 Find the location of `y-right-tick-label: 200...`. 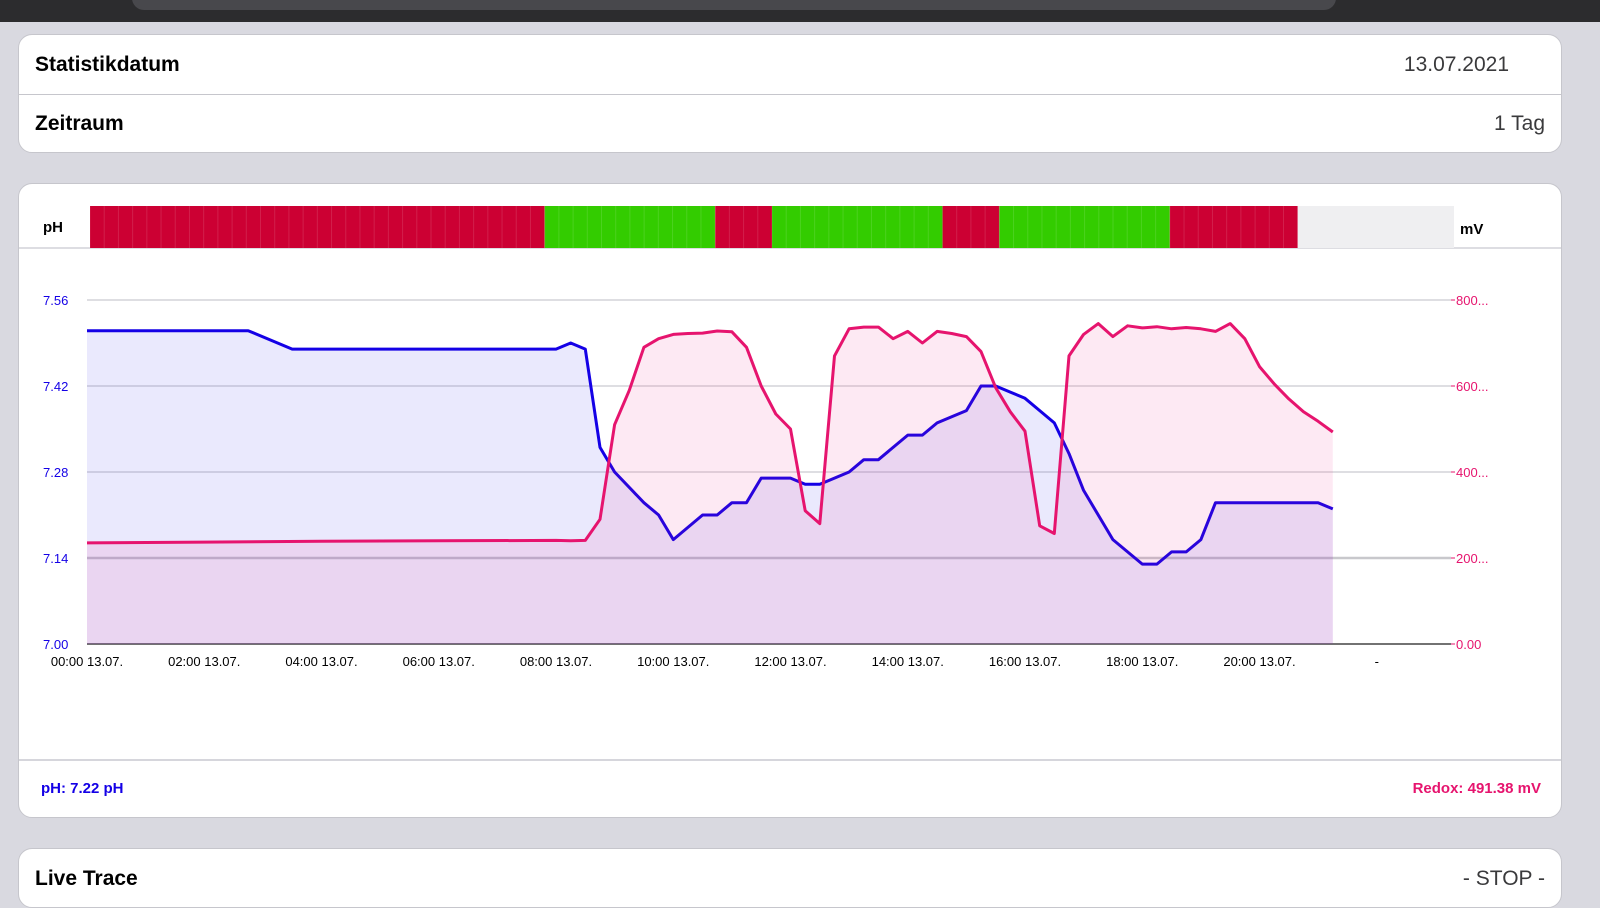

y-right-tick-label: 200... is located at coordinates (1472, 558).